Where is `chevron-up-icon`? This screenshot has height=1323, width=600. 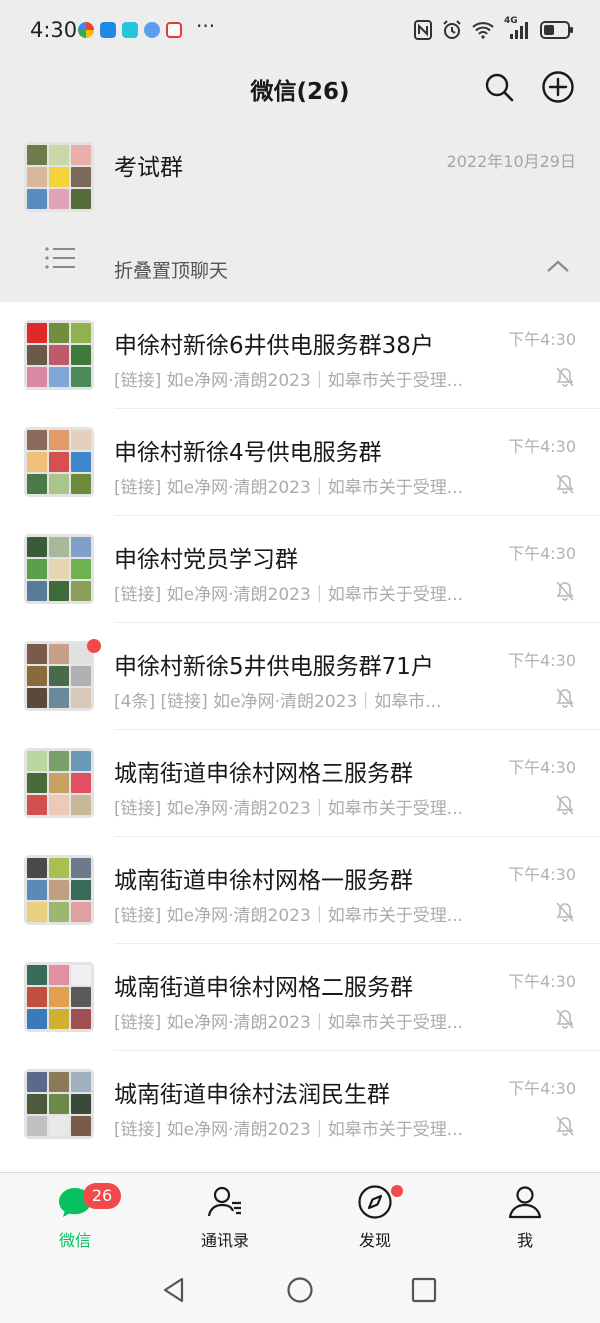
chevron-up-icon is located at coordinates (558, 266).